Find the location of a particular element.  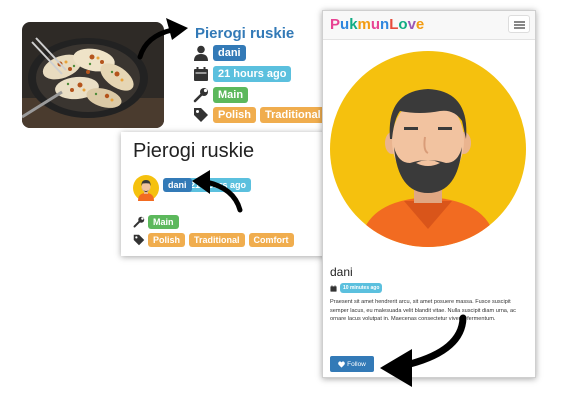

brand-letter: k is located at coordinates (353, 24).